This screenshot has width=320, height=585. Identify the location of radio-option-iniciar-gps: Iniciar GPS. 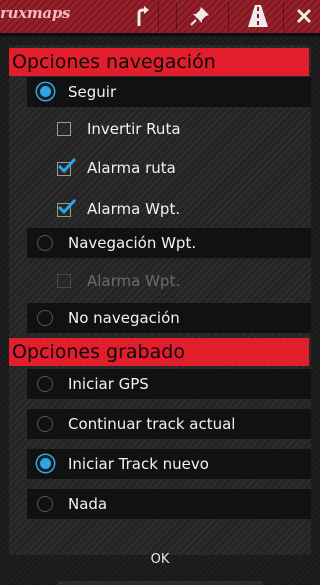
(169, 384).